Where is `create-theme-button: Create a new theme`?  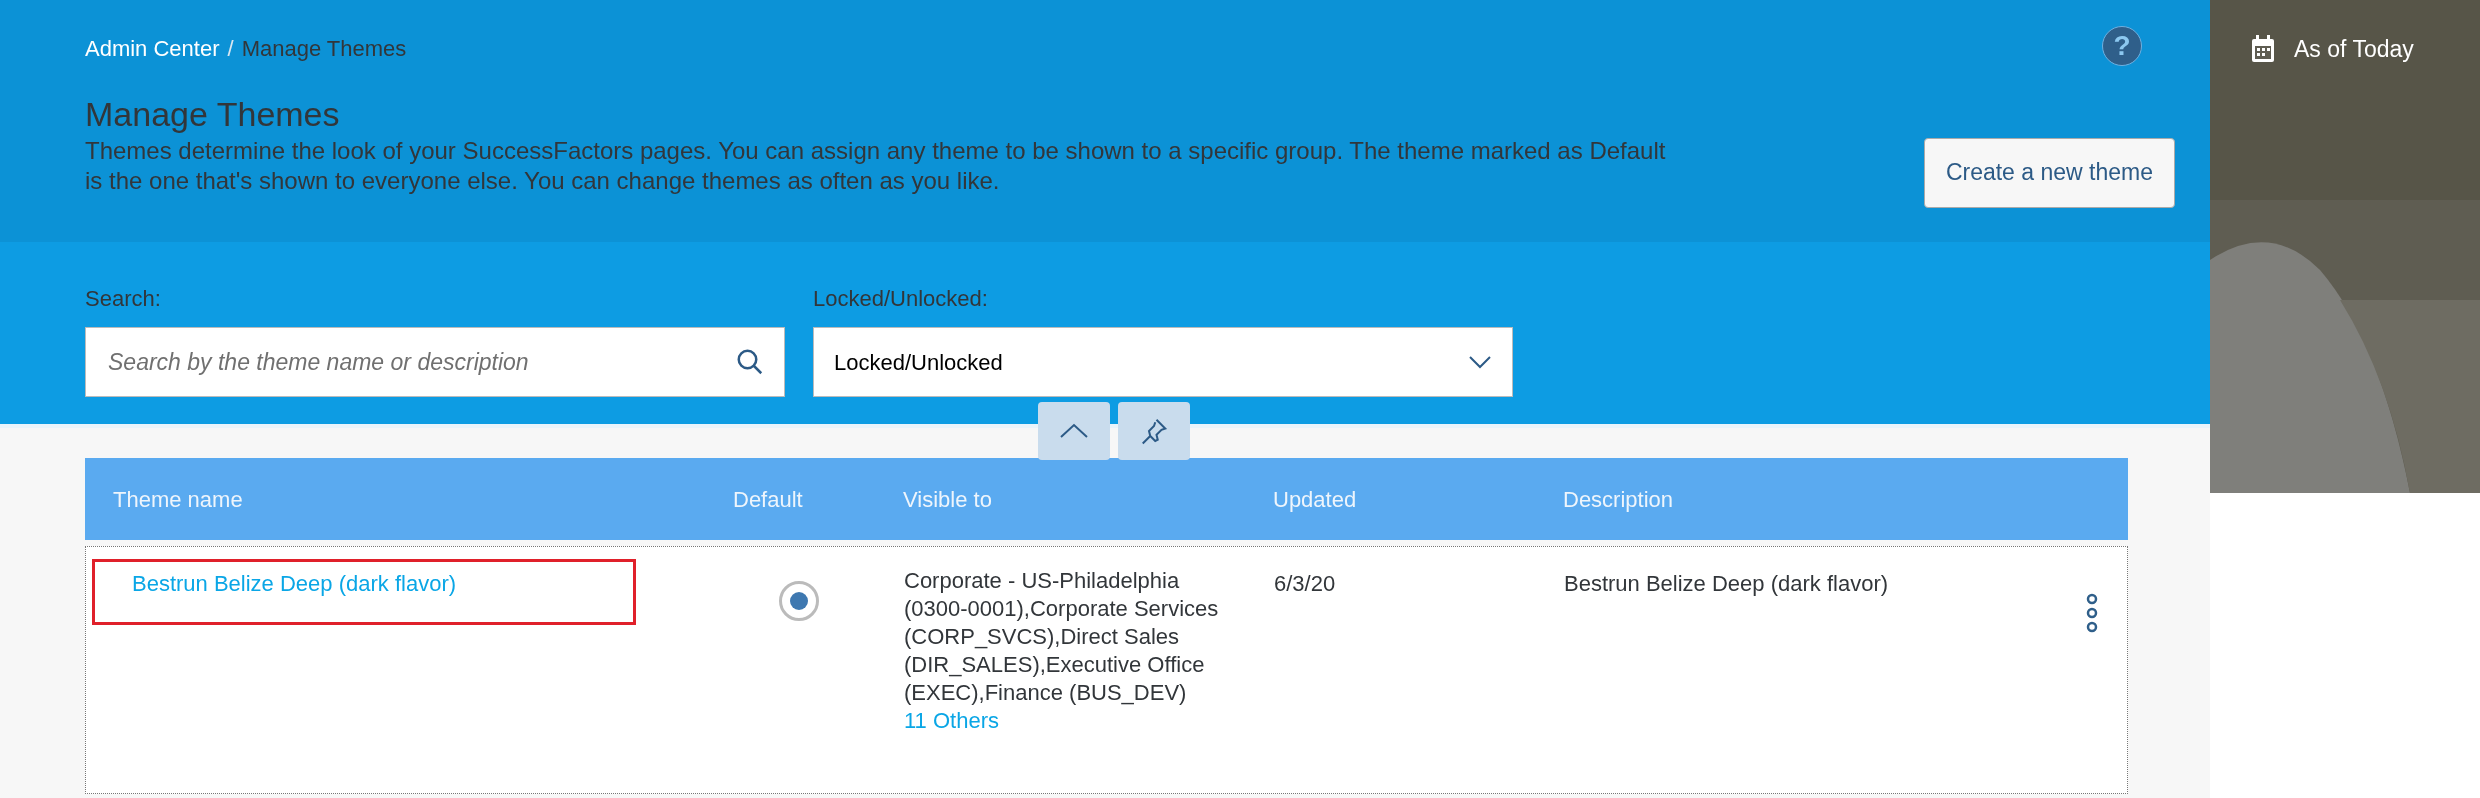
create-theme-button: Create a new theme is located at coordinates (2049, 172).